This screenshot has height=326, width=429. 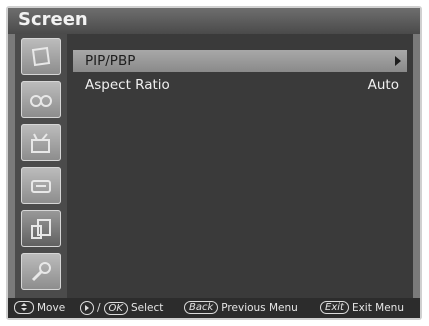 What do you see at coordinates (383, 85) in the screenshot?
I see `menu-item-value: Auto` at bounding box center [383, 85].